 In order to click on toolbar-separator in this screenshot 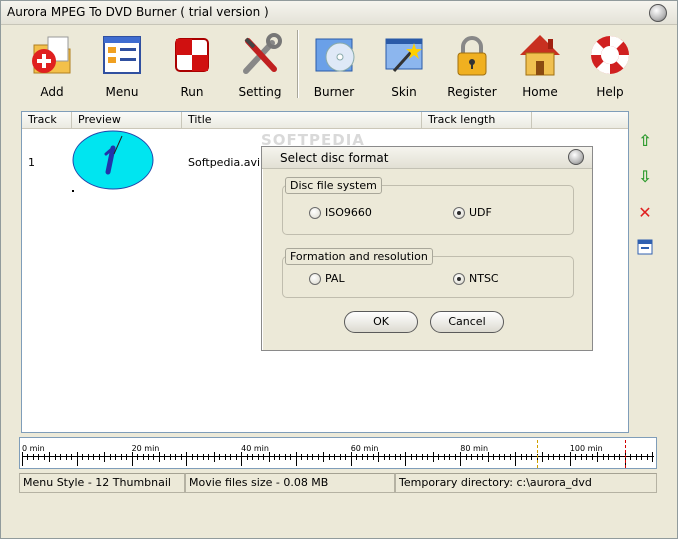, I will do `click(298, 64)`.